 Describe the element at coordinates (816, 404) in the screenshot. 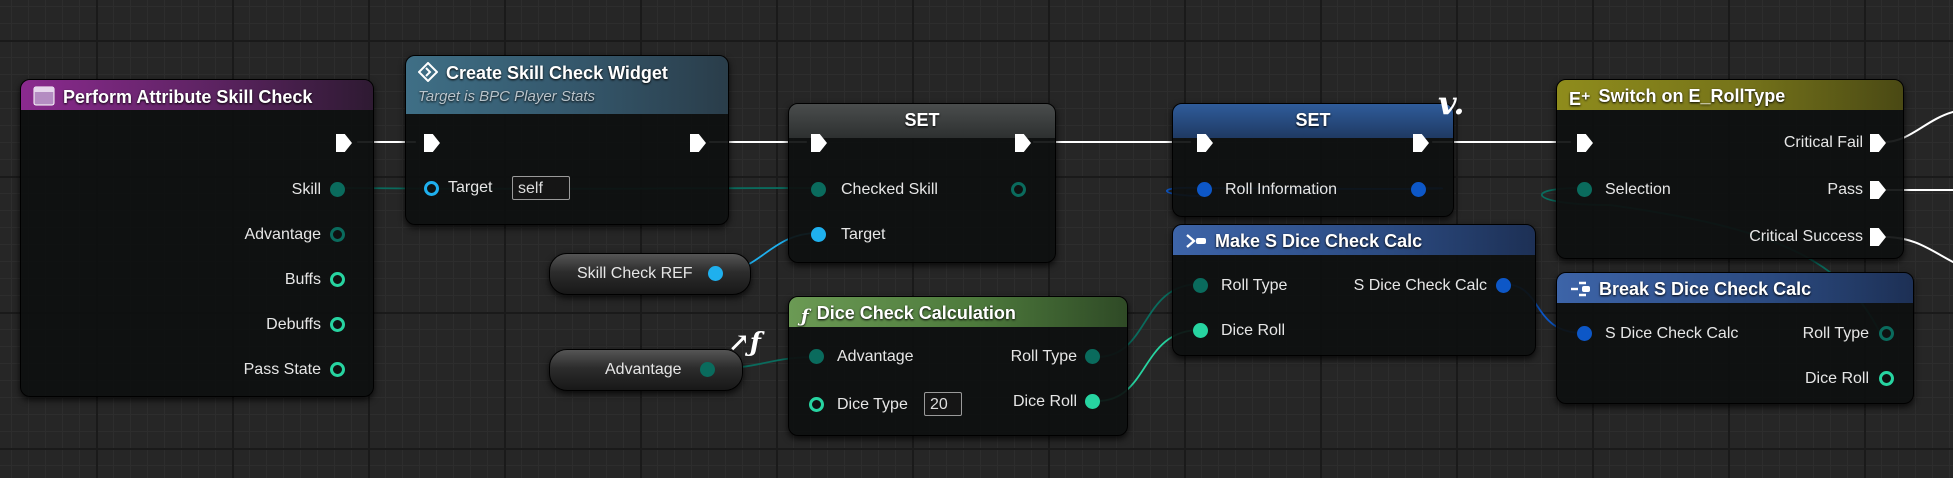

I see `dice-type-in-pin` at that location.